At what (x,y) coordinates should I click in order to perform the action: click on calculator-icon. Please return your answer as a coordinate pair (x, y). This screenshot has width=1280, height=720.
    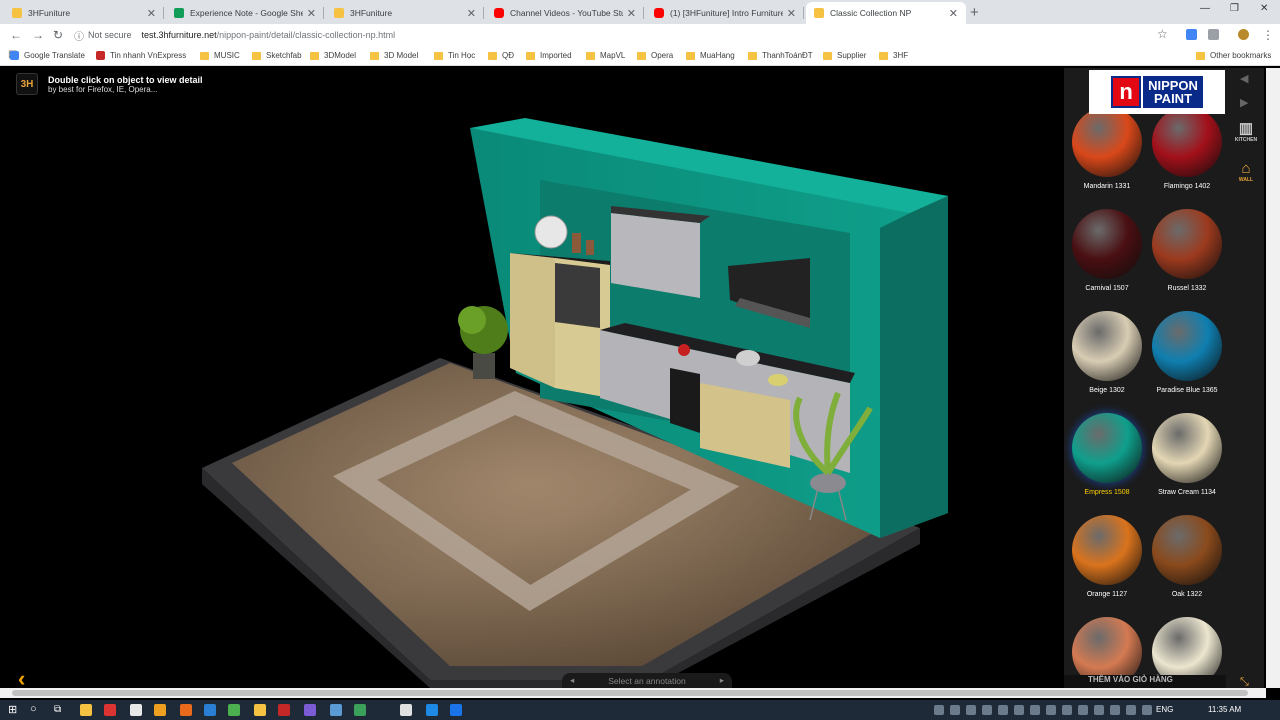
    Looking at the image, I should click on (406, 710).